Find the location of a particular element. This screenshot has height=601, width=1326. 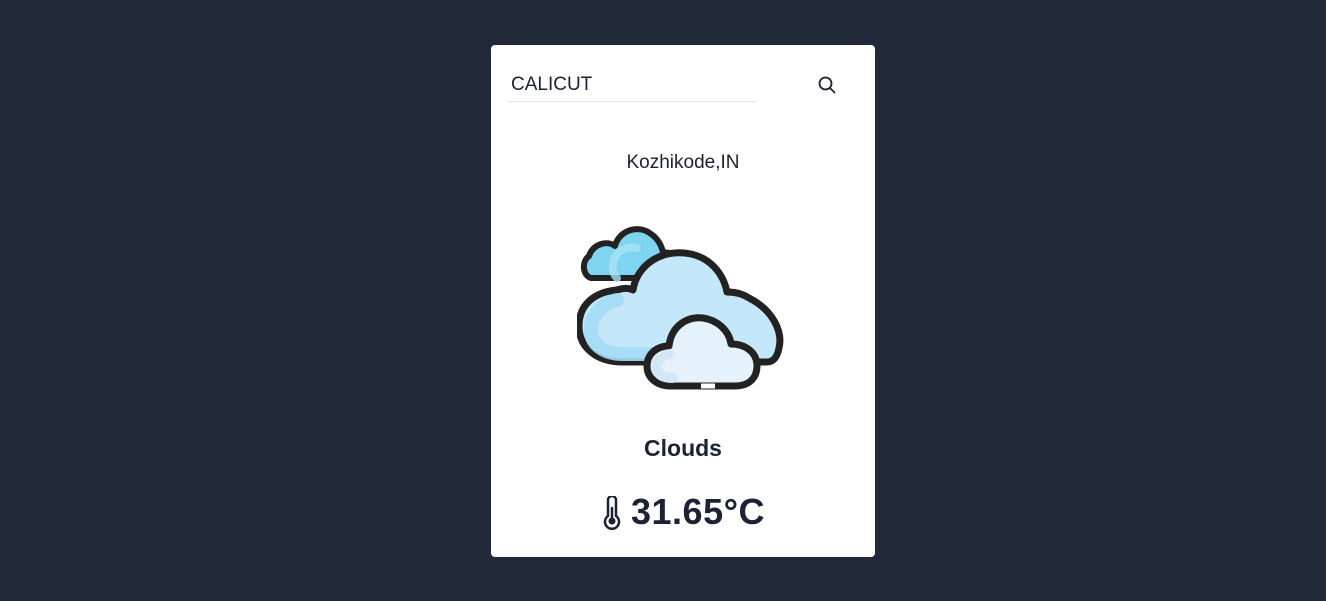

weather-condition: Clouds is located at coordinates (683, 448).